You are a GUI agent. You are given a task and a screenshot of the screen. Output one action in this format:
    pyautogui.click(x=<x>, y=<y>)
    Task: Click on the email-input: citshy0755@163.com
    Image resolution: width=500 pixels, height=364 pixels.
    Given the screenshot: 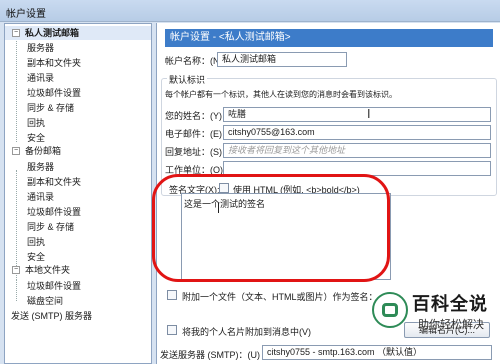 What is the action you would take?
    pyautogui.click(x=357, y=132)
    